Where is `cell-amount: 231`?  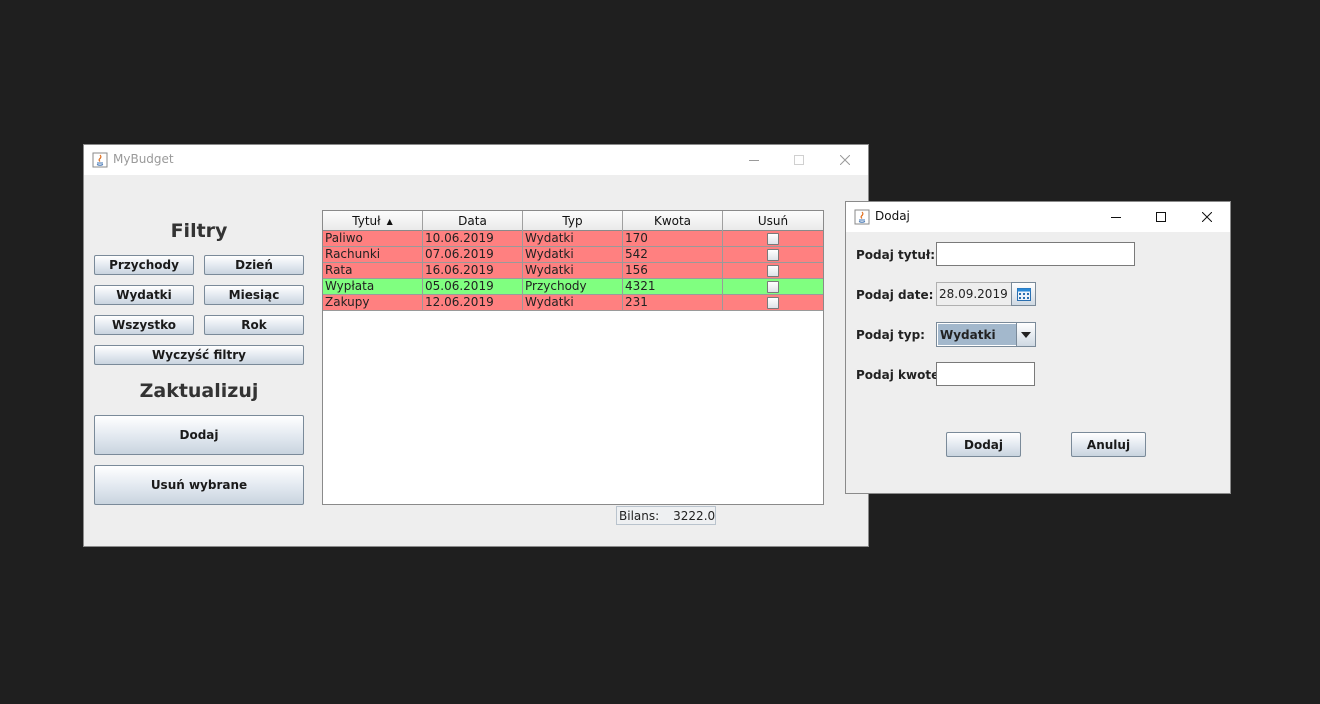 cell-amount: 231 is located at coordinates (673, 302).